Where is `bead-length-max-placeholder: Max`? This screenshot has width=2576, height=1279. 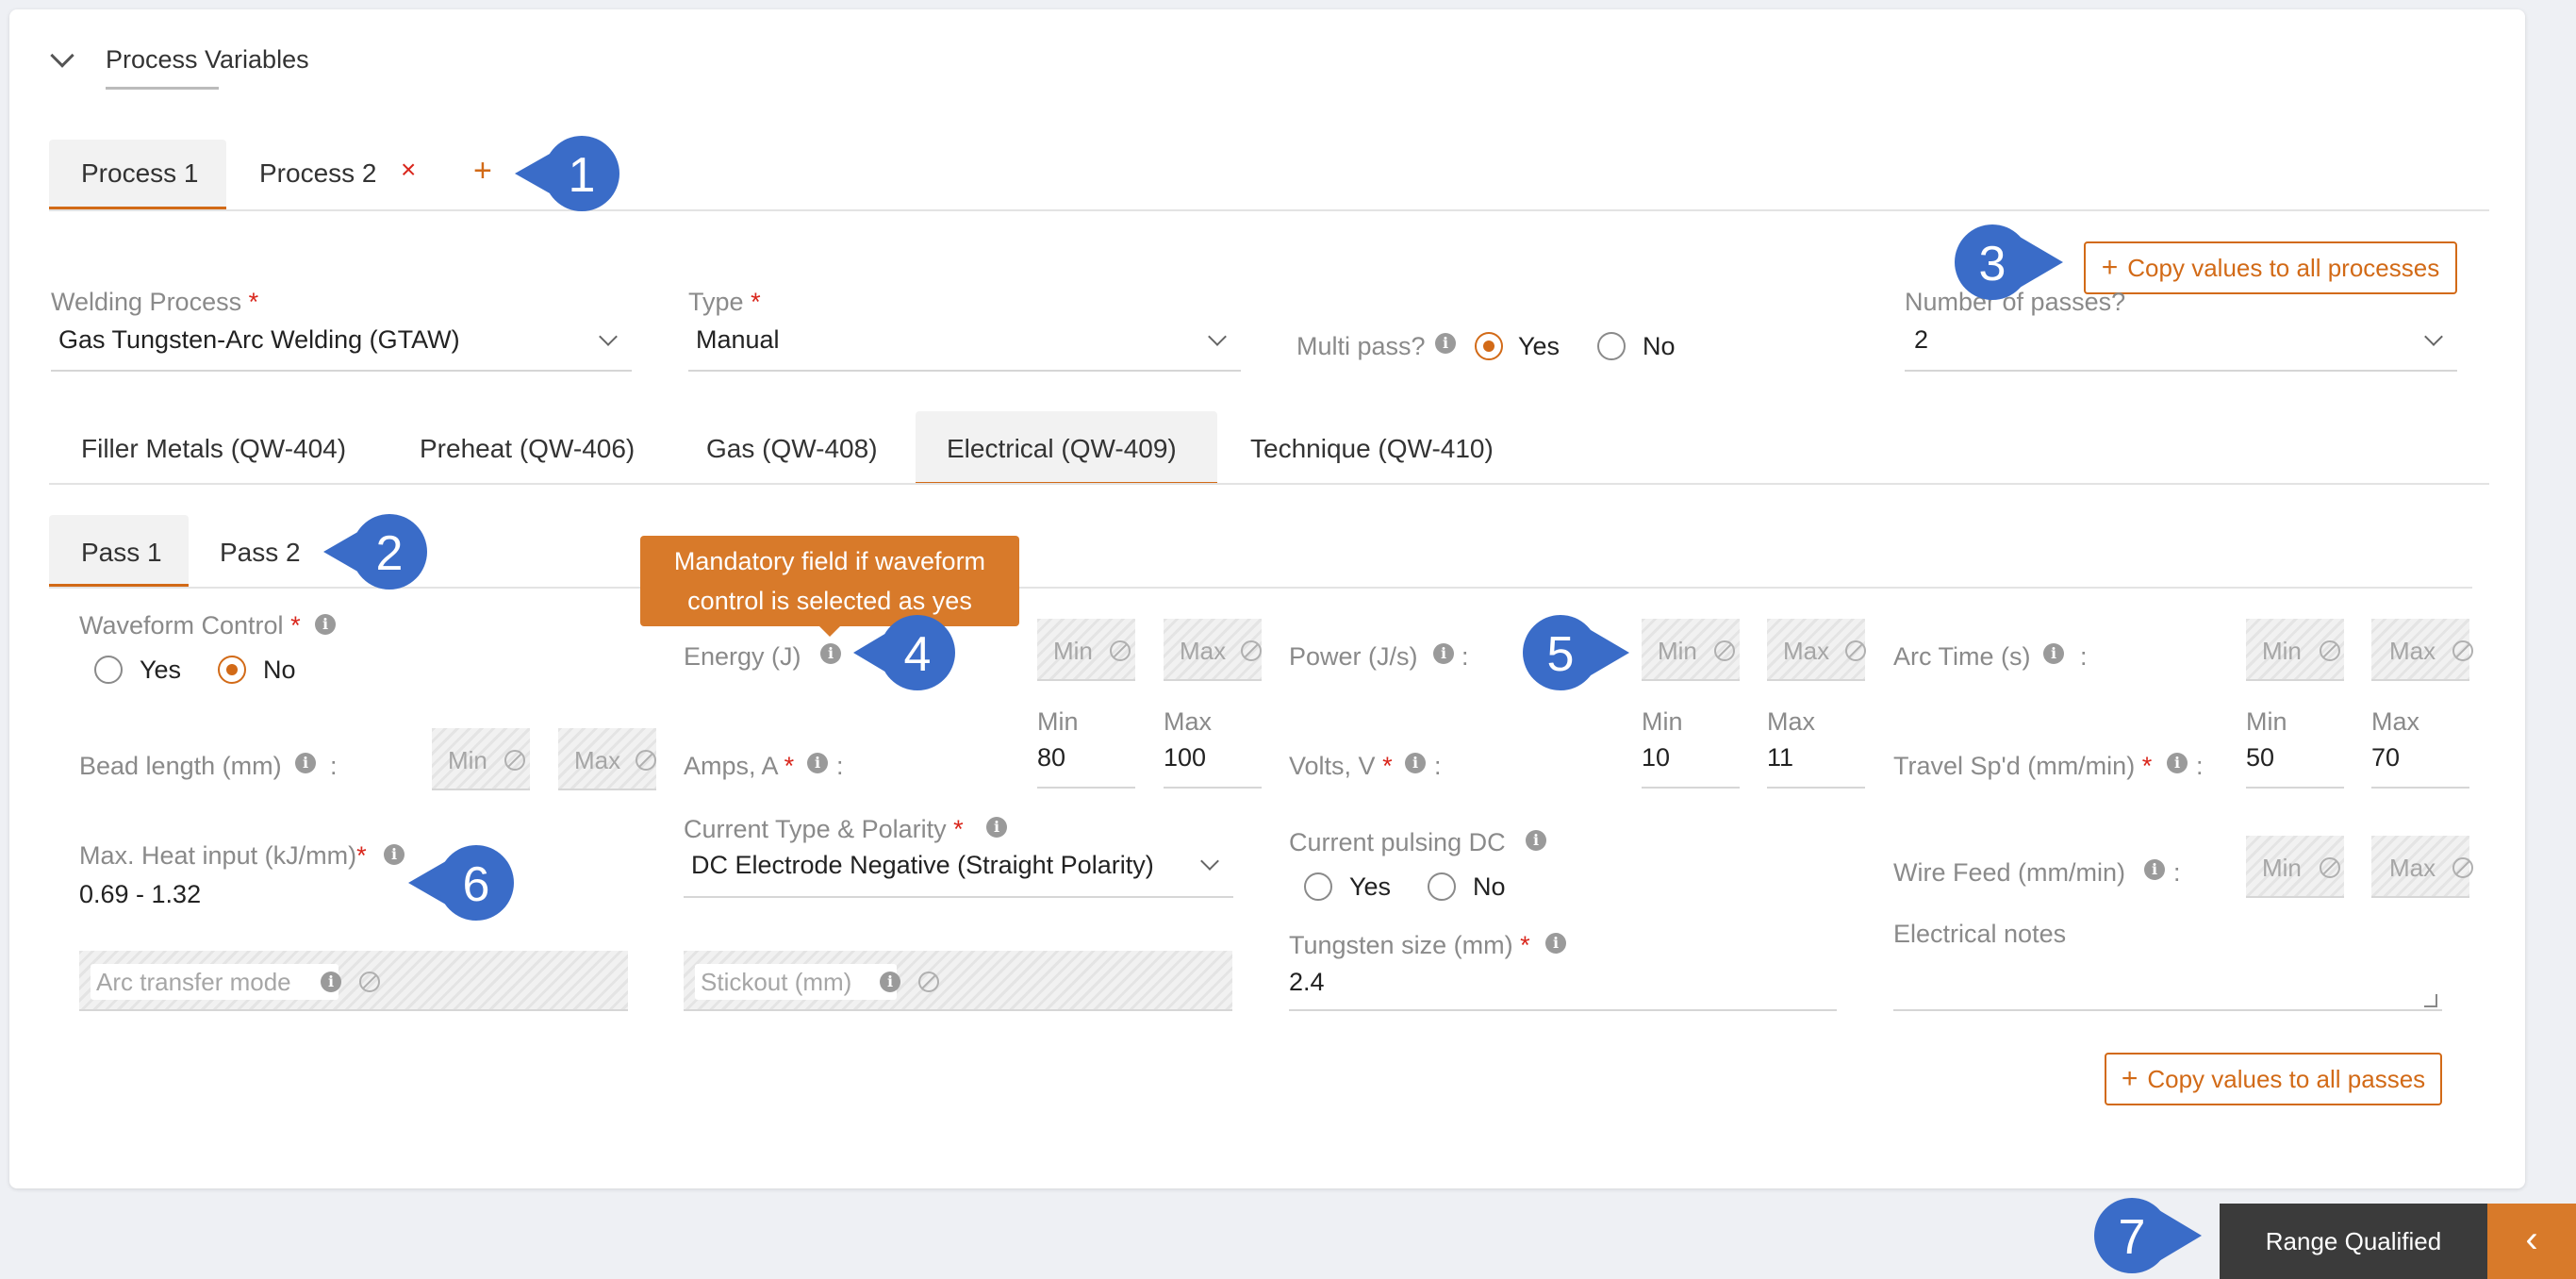
bead-length-max-placeholder: Max is located at coordinates (597, 760).